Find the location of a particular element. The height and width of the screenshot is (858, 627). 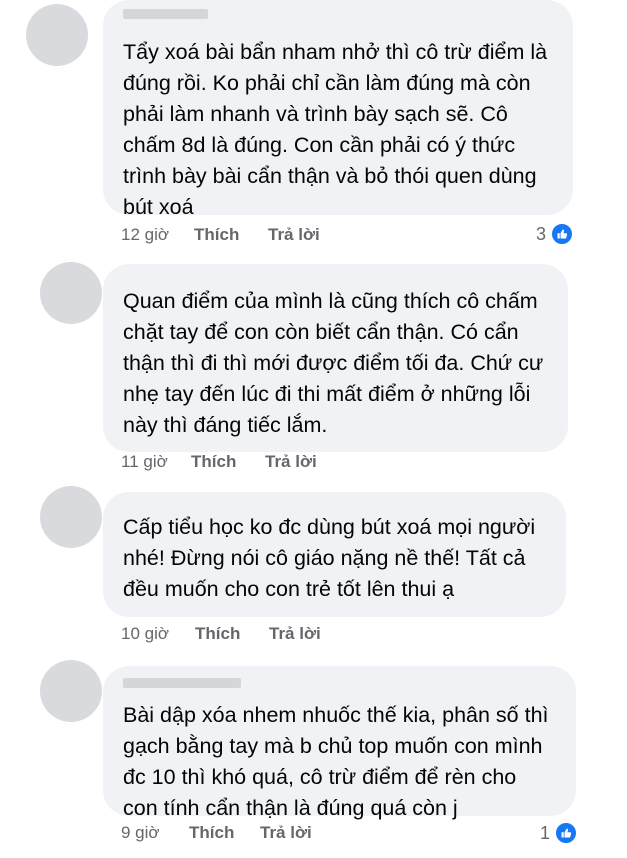

comment-actions: 11 giờ Thích Trả lời is located at coordinates (251, 463).